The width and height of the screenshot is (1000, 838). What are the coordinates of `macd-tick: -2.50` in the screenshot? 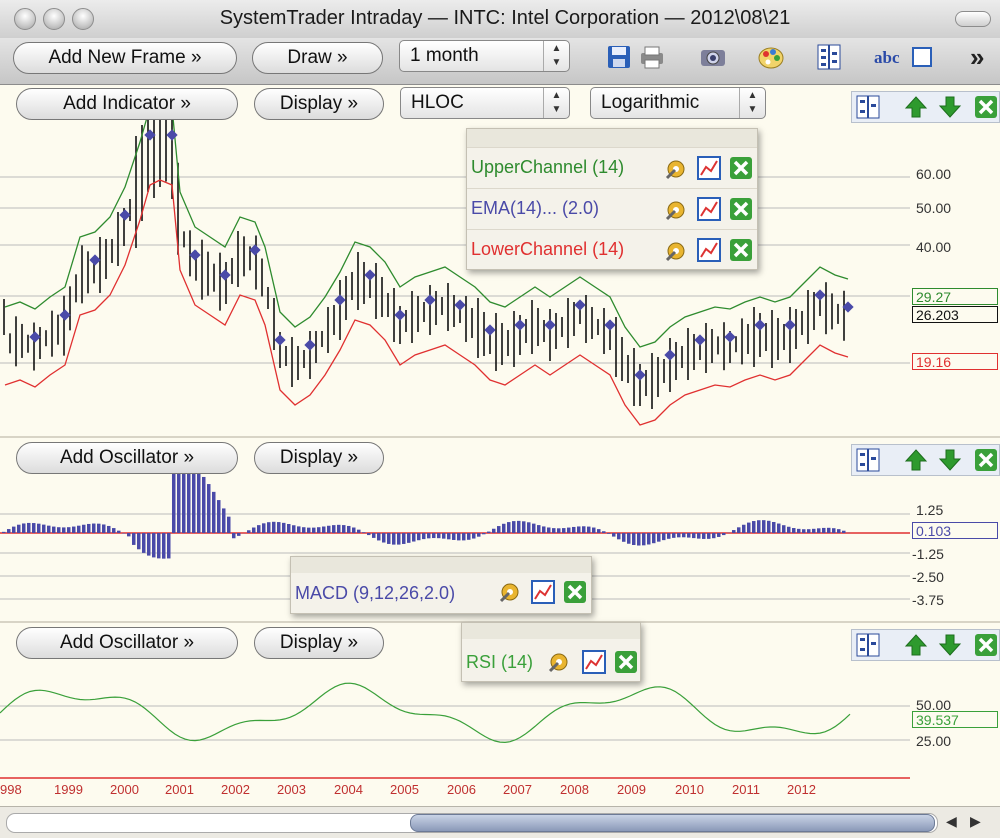 It's located at (928, 577).